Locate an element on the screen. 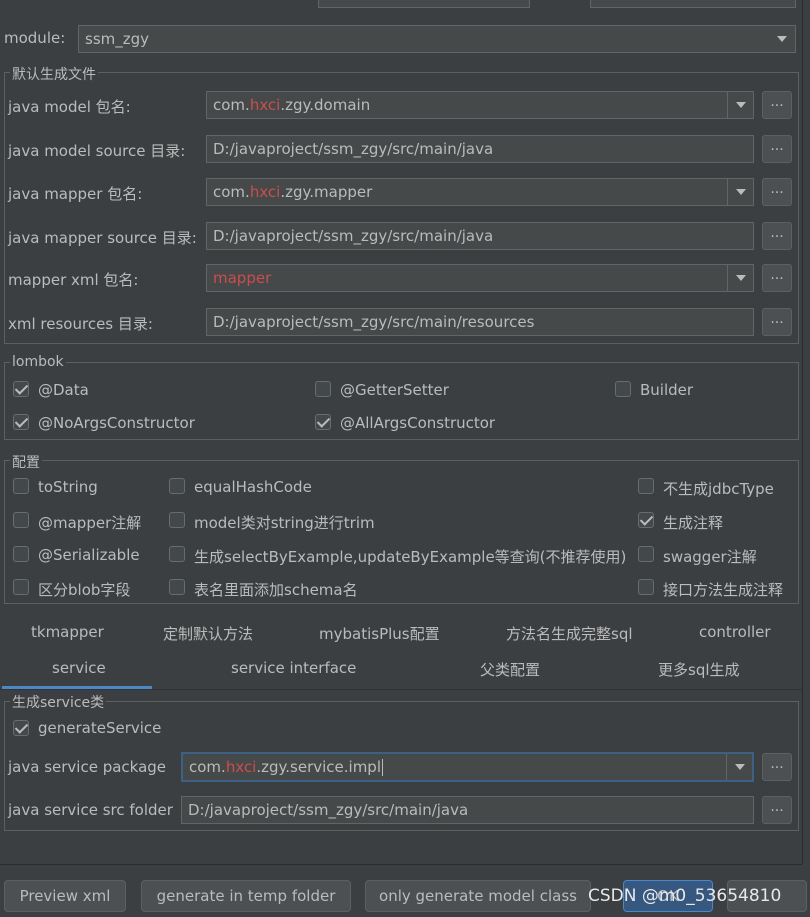 The image size is (810, 917). serializable-checkbox is located at coordinates (21, 554).